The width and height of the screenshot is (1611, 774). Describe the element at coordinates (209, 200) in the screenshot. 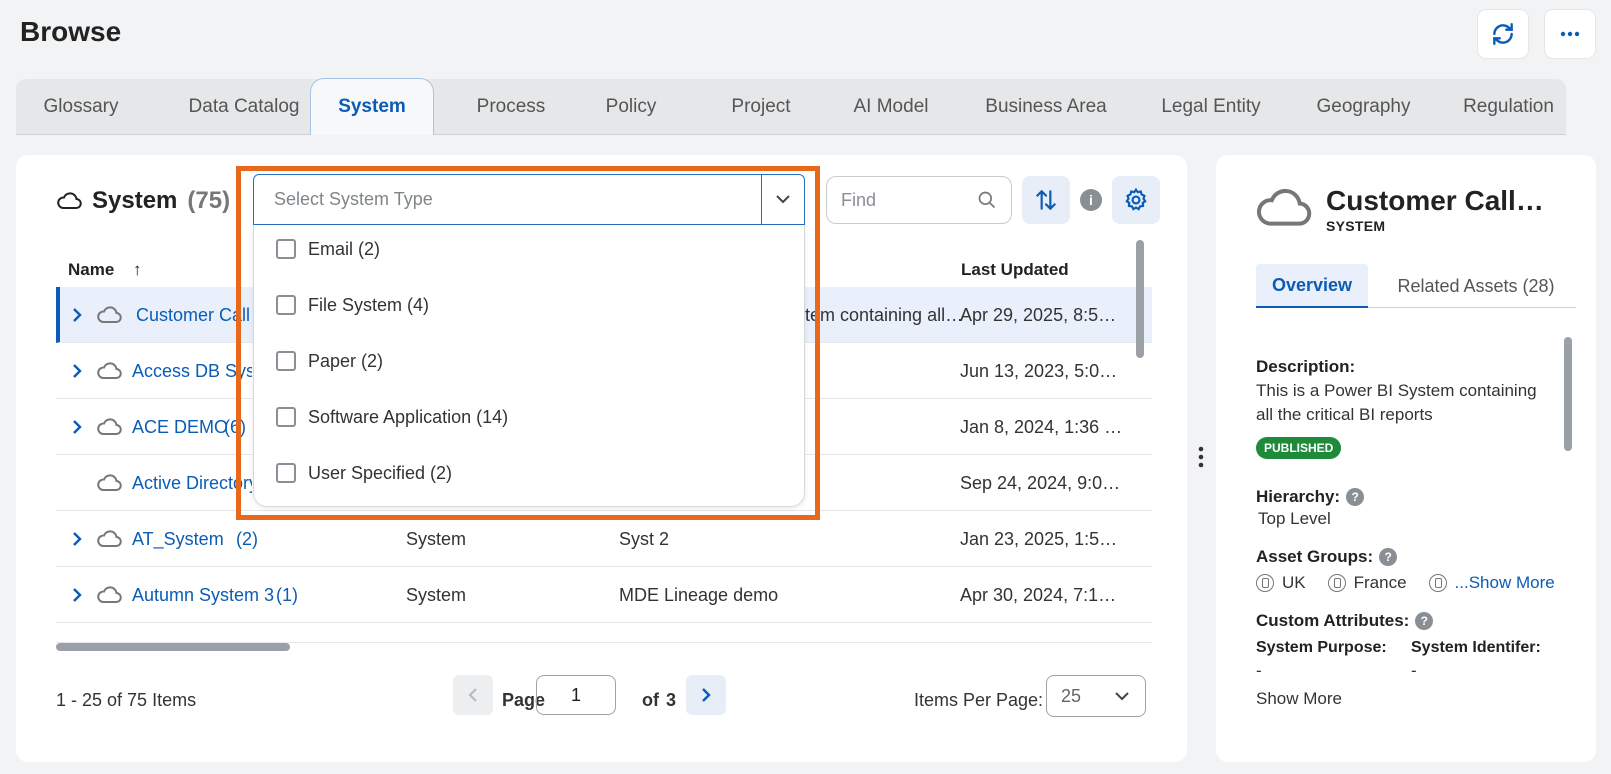

I see `list-count: (75)` at that location.